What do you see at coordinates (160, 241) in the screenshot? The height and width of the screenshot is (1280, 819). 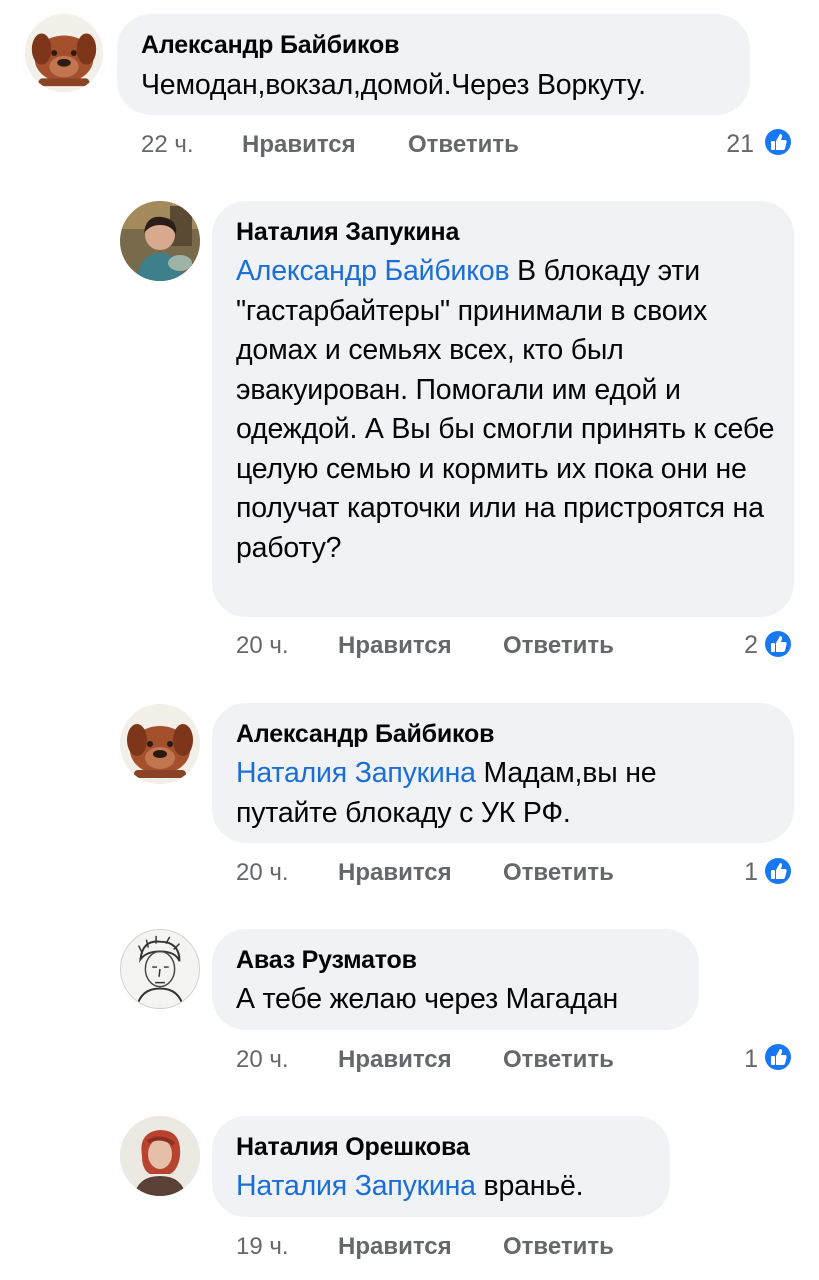 I see `woman-photo-avatar` at bounding box center [160, 241].